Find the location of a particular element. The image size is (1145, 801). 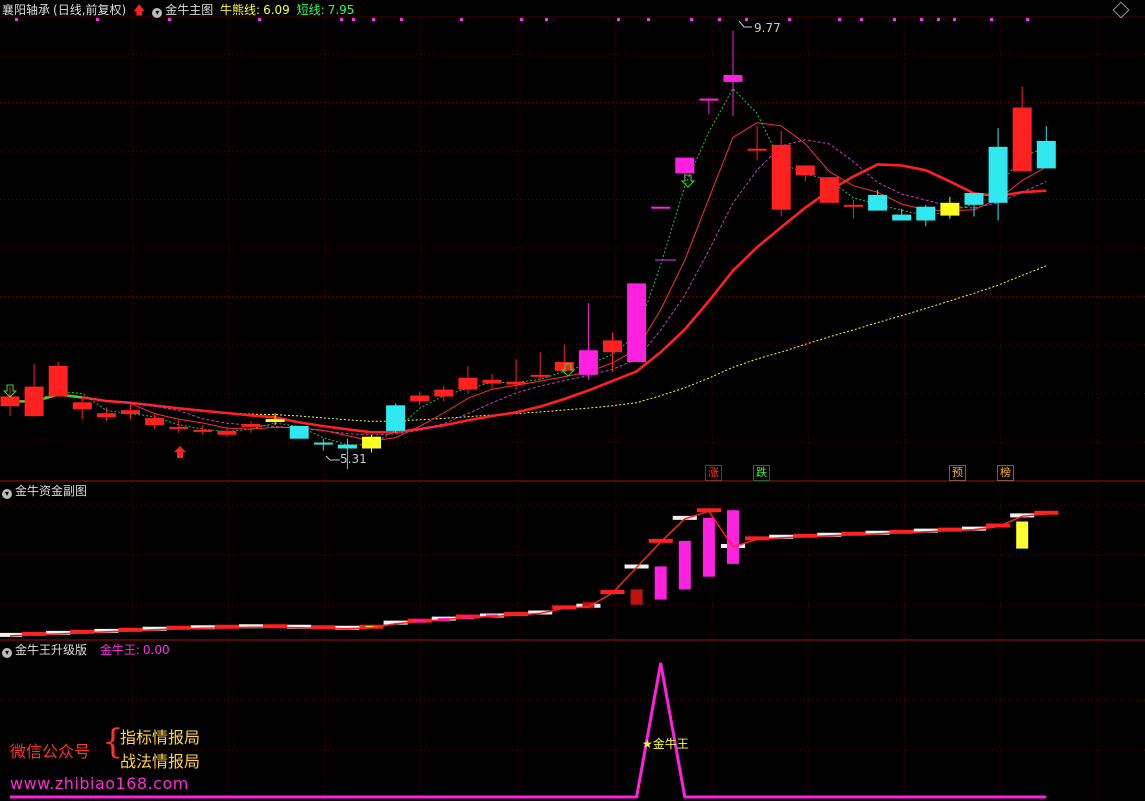

bull-line-label: 牛熊线: is located at coordinates (240, 10).